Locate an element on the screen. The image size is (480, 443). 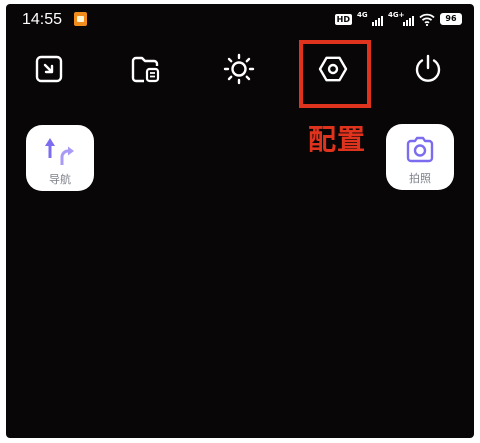
config-annotation-label: 配置 is located at coordinates (336, 139).